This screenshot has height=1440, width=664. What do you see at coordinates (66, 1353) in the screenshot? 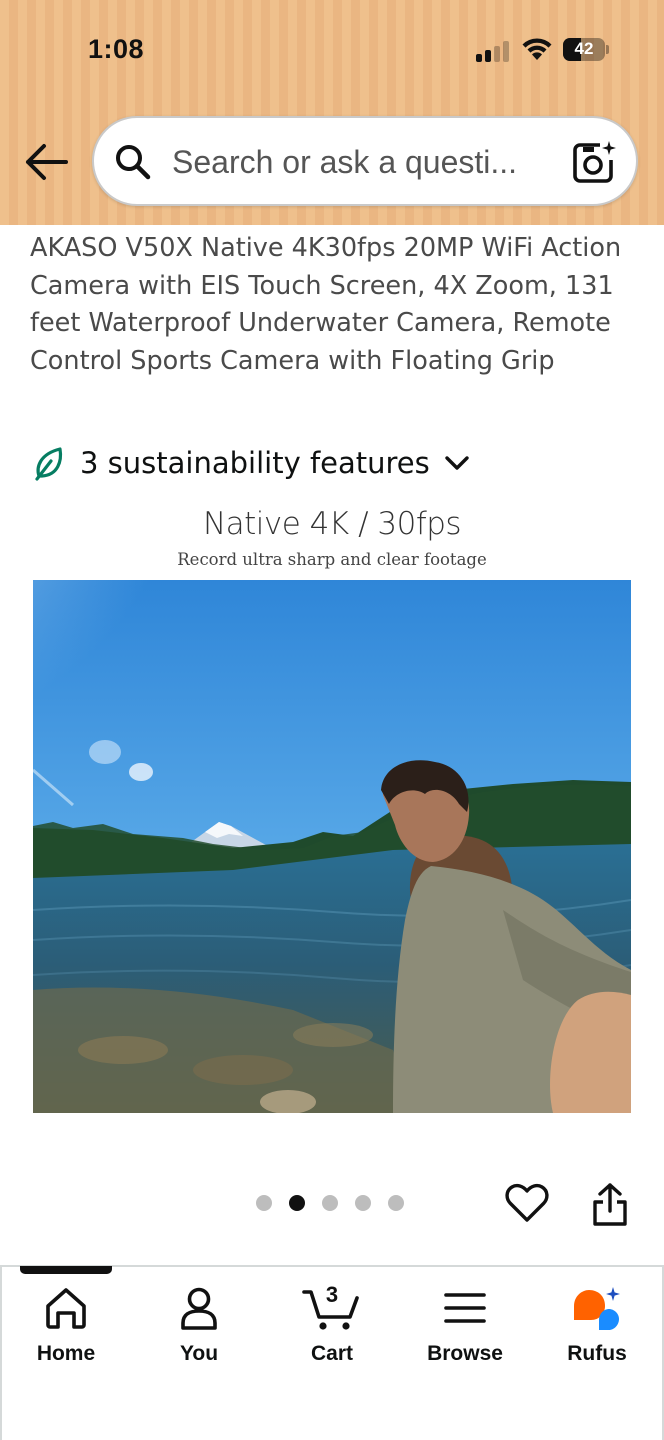
I see `nav-home-label: Home` at bounding box center [66, 1353].